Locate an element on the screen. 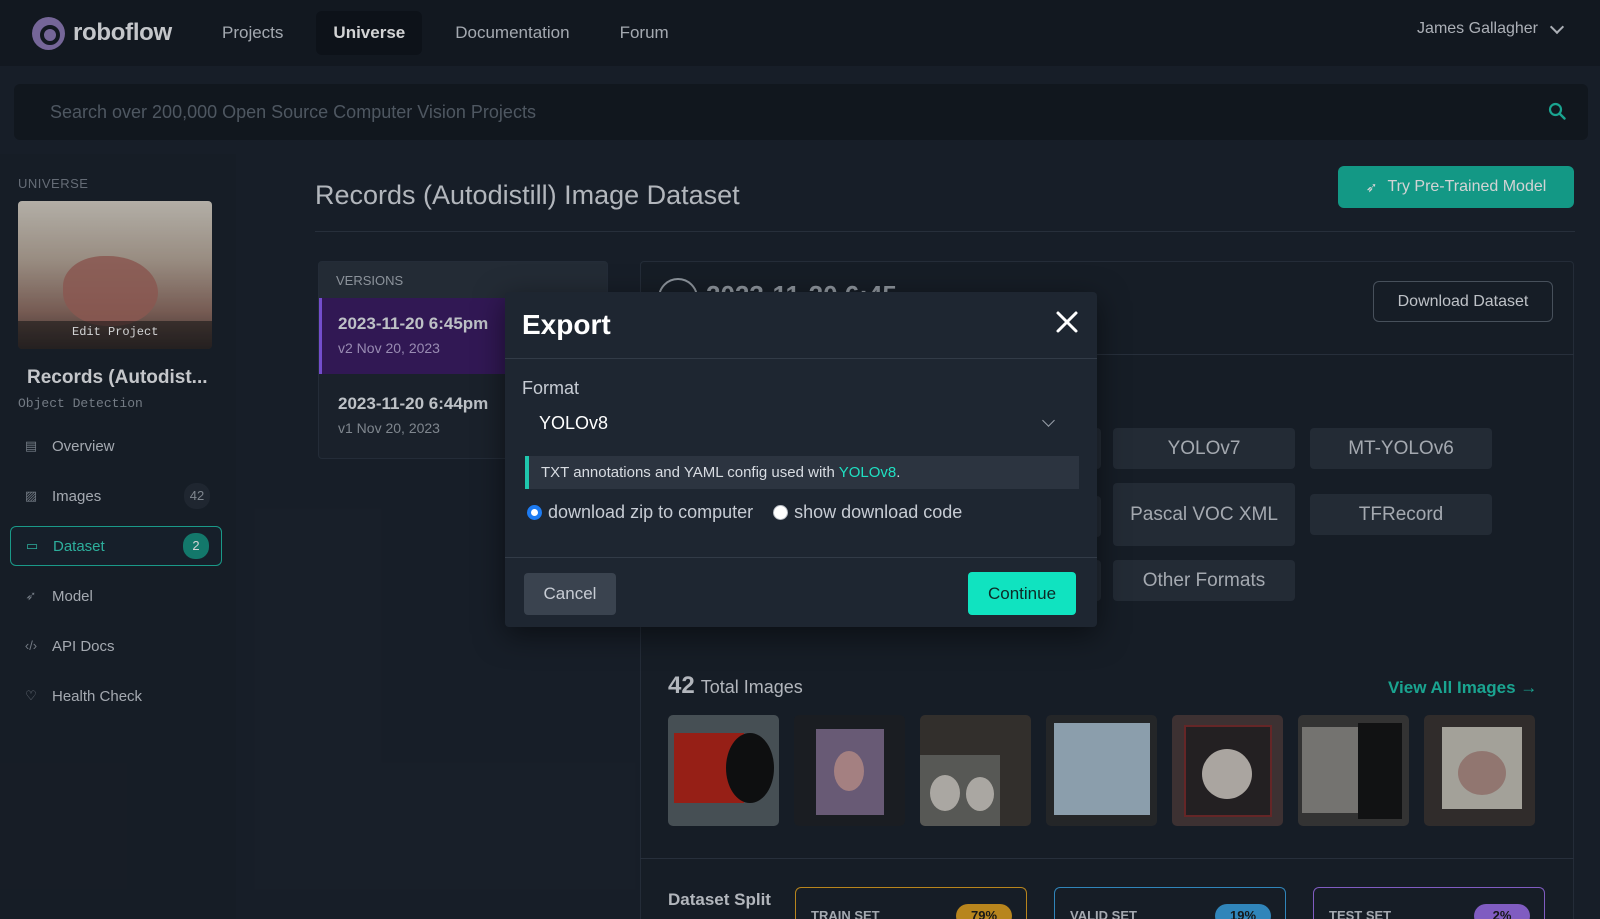 This screenshot has height=919, width=1600. format-select-value: YOLOv8 is located at coordinates (574, 422).